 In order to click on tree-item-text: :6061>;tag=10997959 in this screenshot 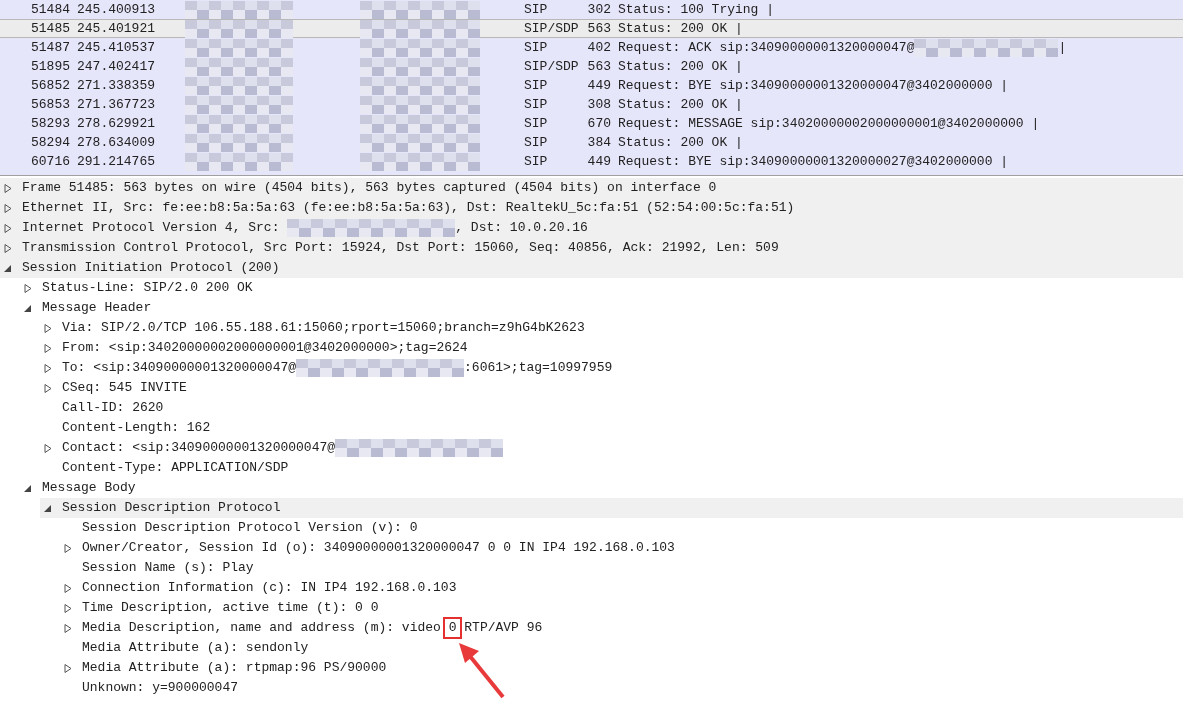, I will do `click(538, 368)`.